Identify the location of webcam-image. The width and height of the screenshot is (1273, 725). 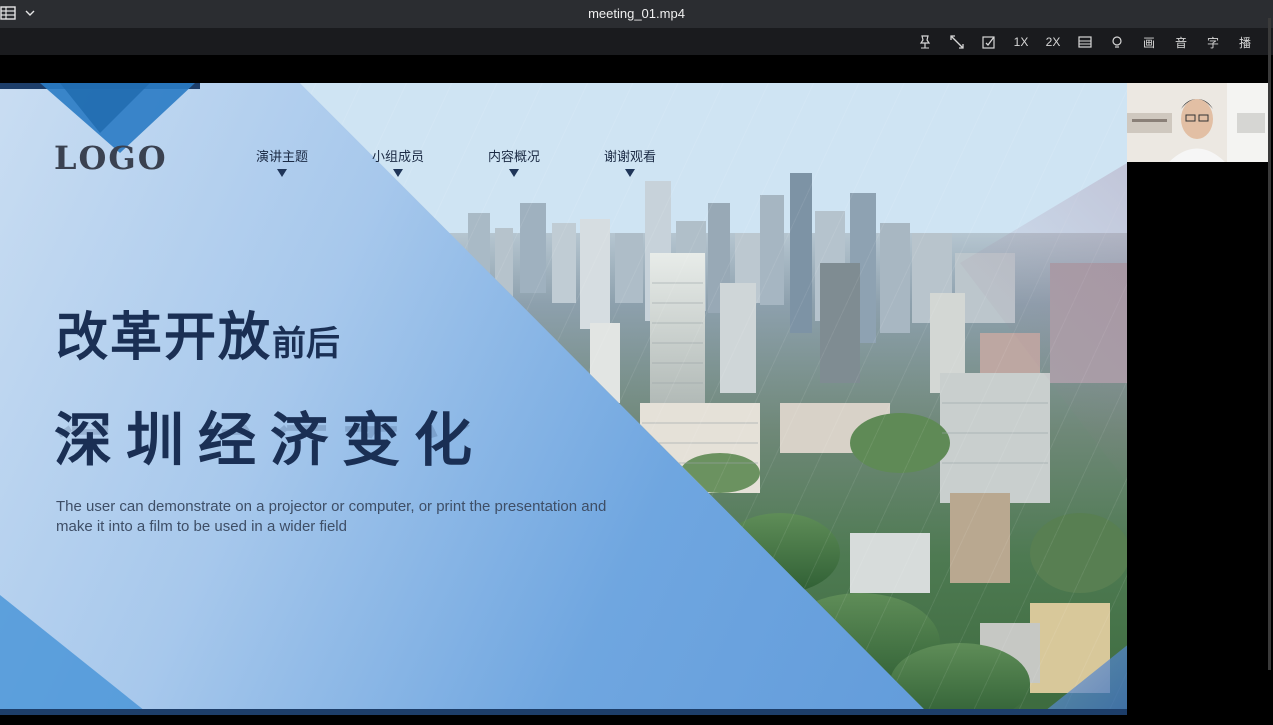
(1197, 122).